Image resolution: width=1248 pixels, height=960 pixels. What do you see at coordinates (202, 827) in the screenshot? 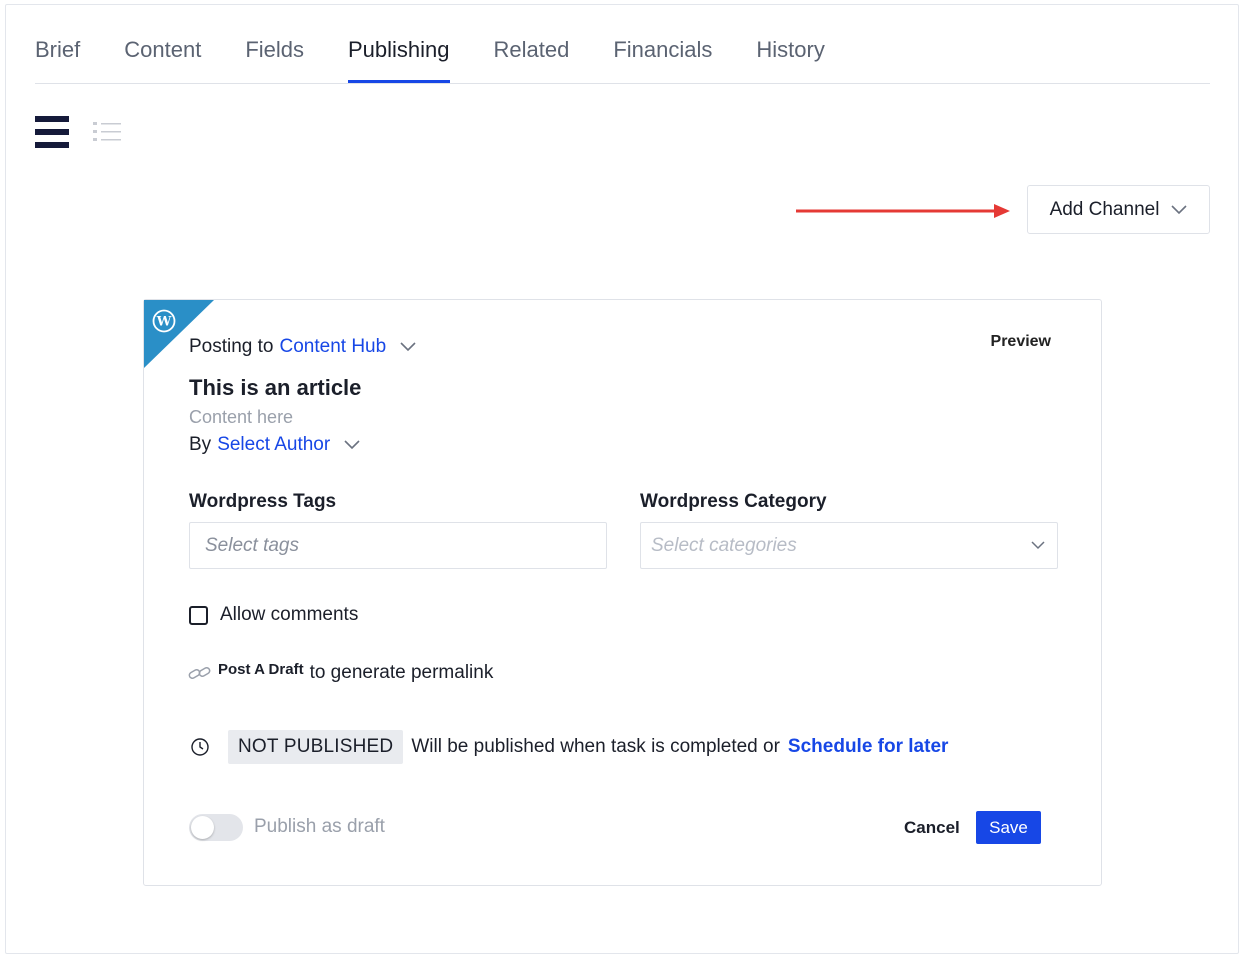
I see `toggle-knob` at bounding box center [202, 827].